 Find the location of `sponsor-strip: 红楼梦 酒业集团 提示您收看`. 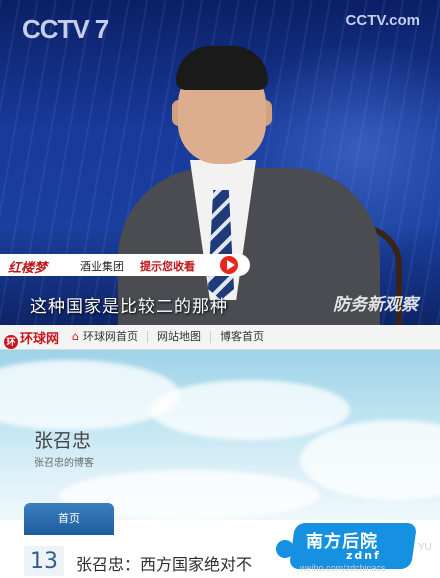

sponsor-strip: 红楼梦 酒业集团 提示您收看 is located at coordinates (125, 265).